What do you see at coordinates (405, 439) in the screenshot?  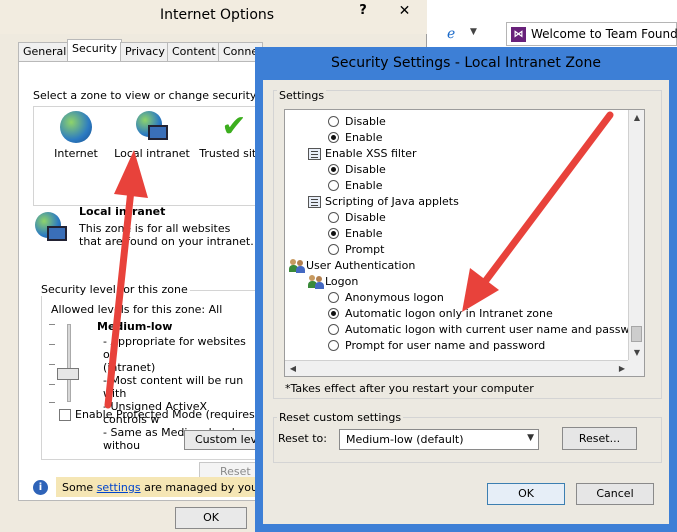 I see `reset-to-value: Medium-low (default)` at bounding box center [405, 439].